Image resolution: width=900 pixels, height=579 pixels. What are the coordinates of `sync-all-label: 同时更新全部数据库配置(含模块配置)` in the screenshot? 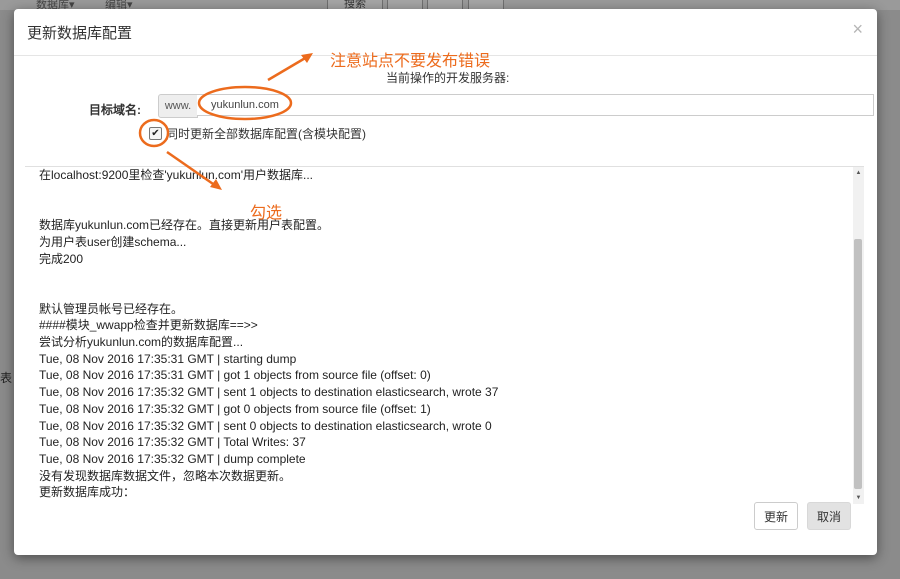 It's located at (266, 133).